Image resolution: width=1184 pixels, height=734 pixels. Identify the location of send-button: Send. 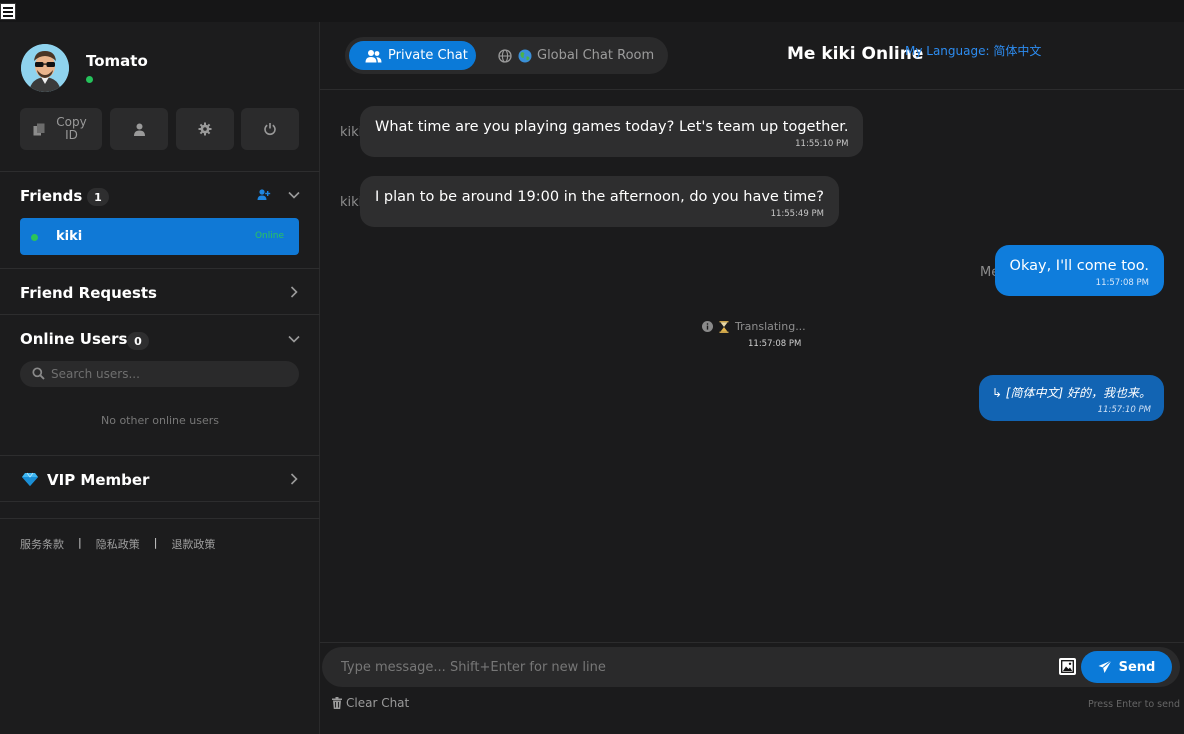
(1126, 667).